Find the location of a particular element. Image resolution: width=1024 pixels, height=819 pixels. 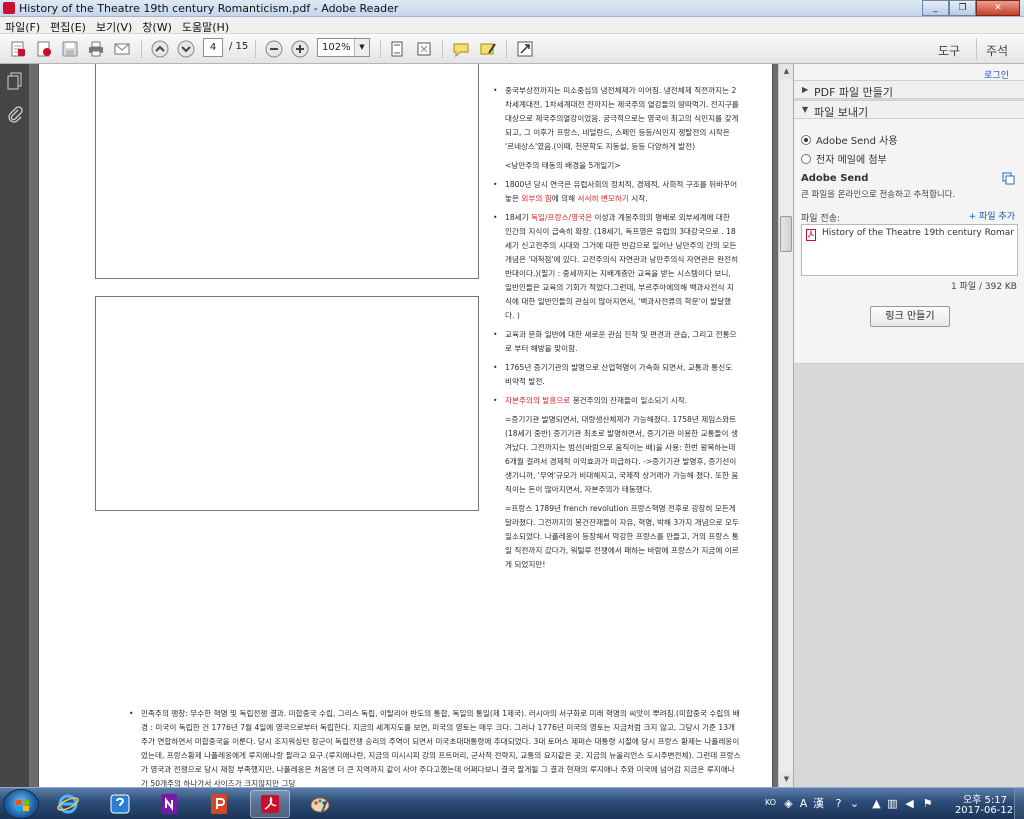

menu-file: 파일(F) is located at coordinates (22, 25).